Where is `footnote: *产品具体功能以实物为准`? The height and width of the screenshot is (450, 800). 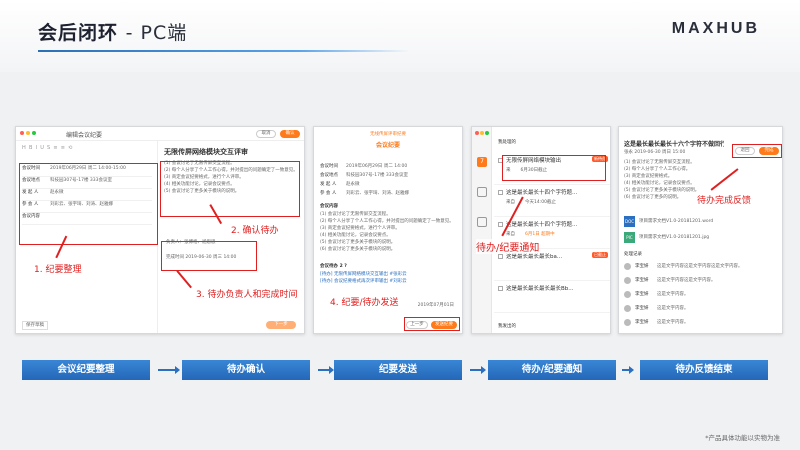
footnote: *产品具体功能以实物为准 is located at coordinates (742, 438).